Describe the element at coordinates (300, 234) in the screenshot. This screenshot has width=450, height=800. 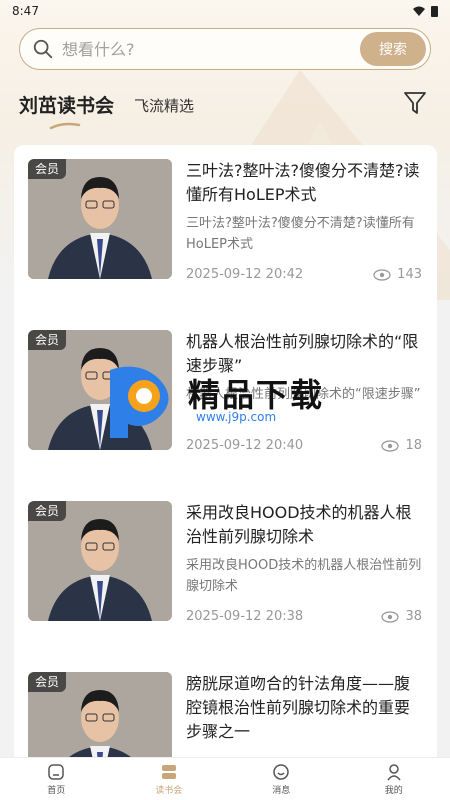
I see `article-desc: 三叶法?整叶法?傻傻分不清楚?读懂所有HoLEP术式` at that location.